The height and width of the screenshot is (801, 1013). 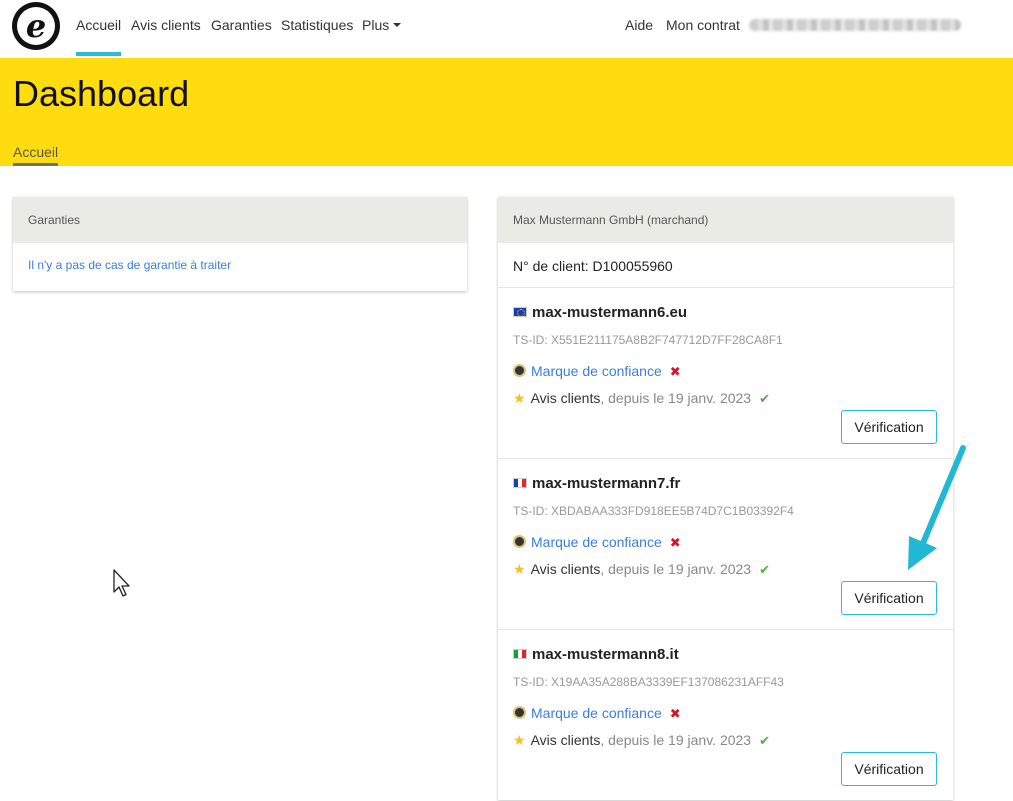 What do you see at coordinates (101, 93) in the screenshot?
I see `page-title: Dashboard` at bounding box center [101, 93].